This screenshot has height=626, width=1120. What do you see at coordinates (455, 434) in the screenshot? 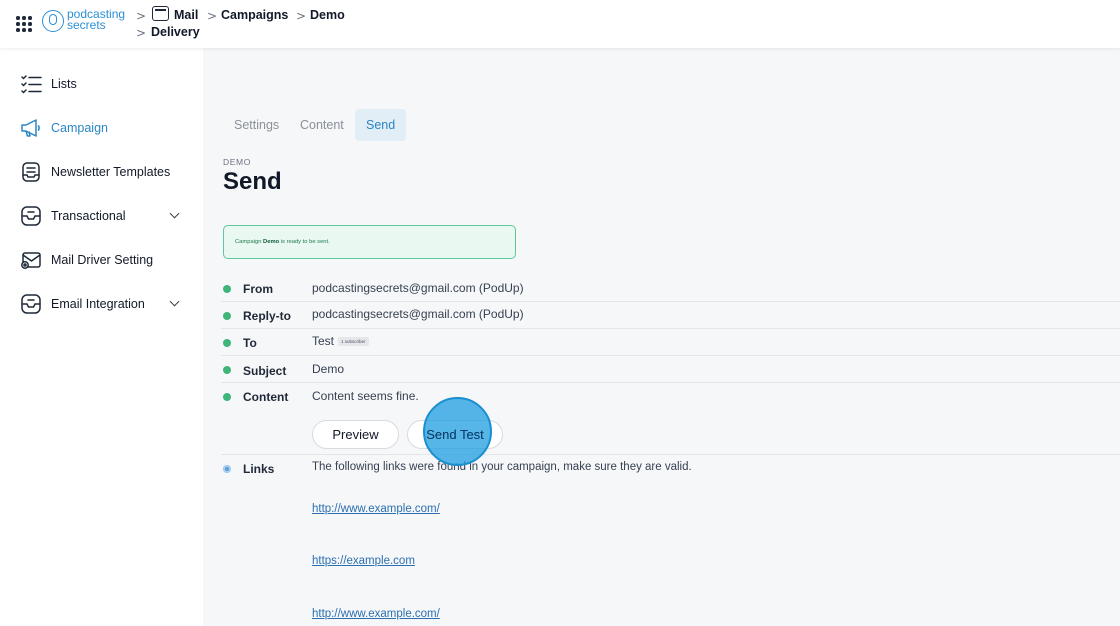
I see `send-test-button-label: Send Test` at bounding box center [455, 434].